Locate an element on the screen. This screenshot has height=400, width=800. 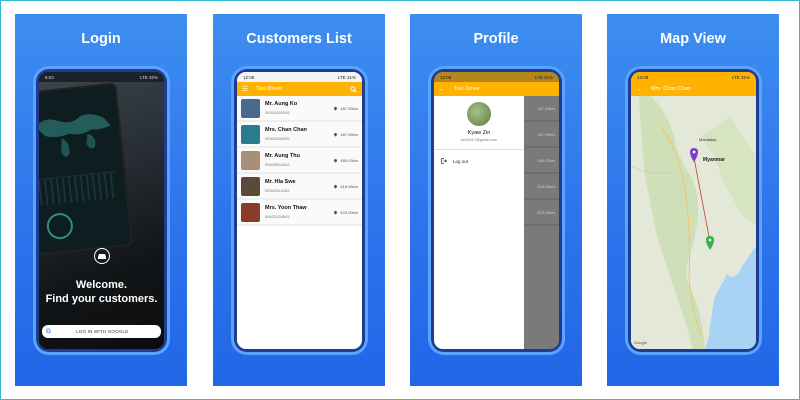
status-right: LTE 32% is located at coordinates (148, 77).